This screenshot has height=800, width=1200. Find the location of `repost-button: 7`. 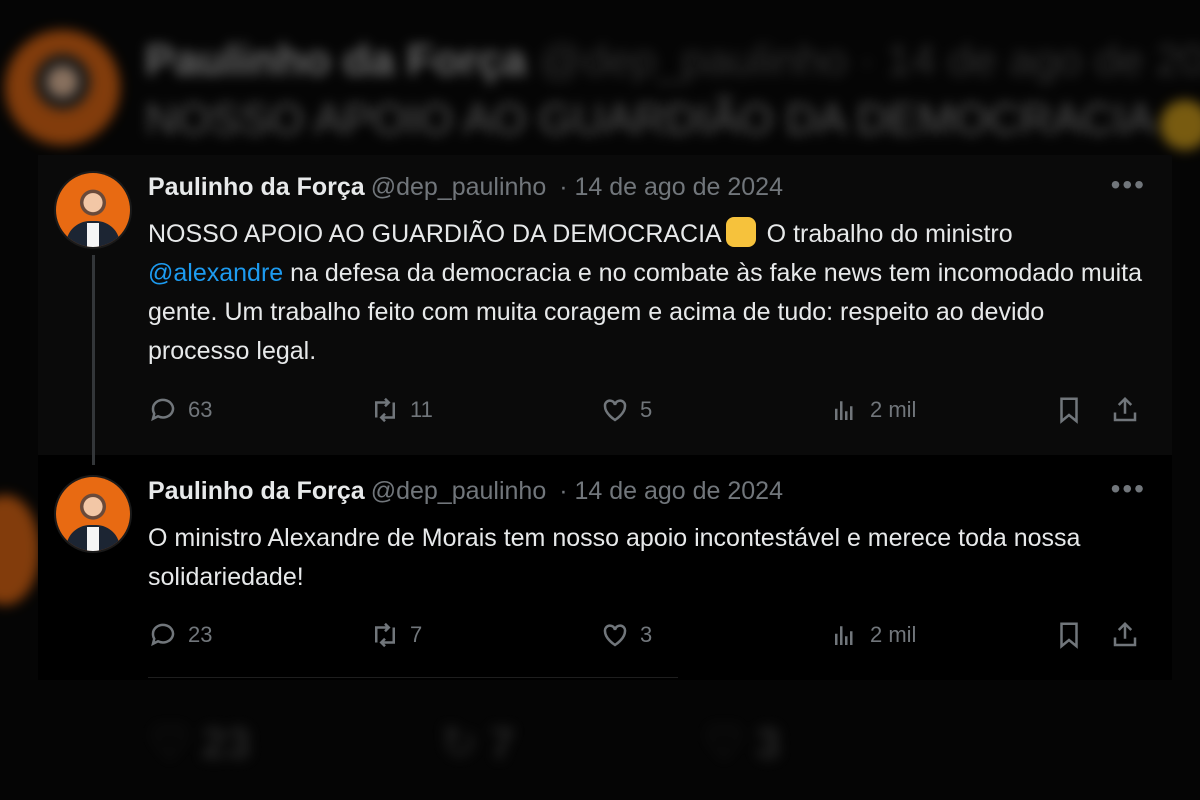

repost-button: 7 is located at coordinates (396, 635).